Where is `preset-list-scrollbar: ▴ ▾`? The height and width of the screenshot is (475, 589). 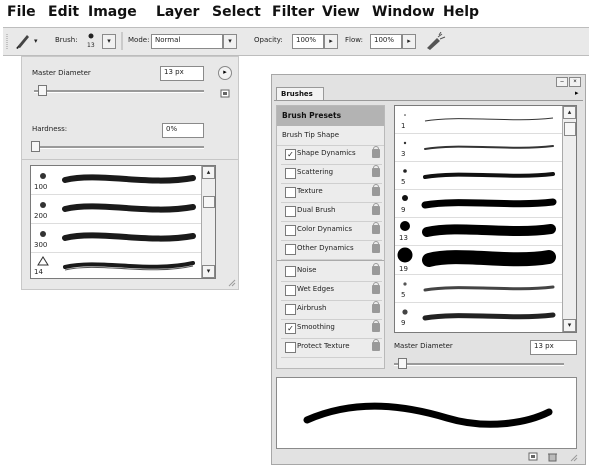 preset-list-scrollbar: ▴ ▾ is located at coordinates (208, 222).